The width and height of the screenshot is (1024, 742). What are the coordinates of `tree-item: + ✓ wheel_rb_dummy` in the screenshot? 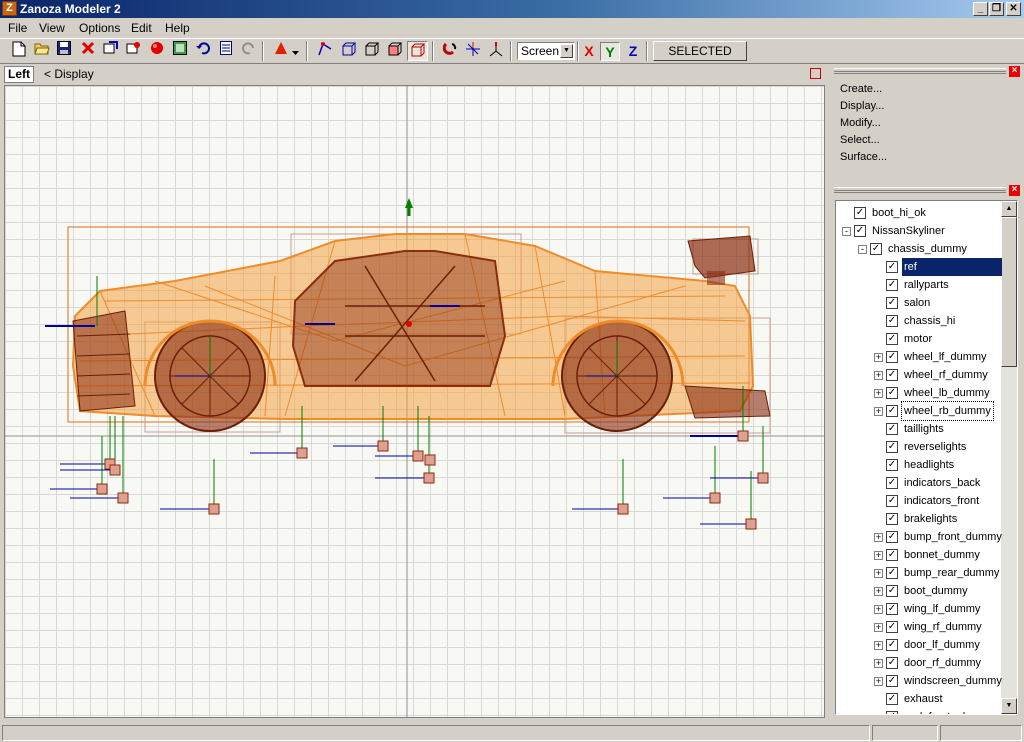 It's located at (919, 411).